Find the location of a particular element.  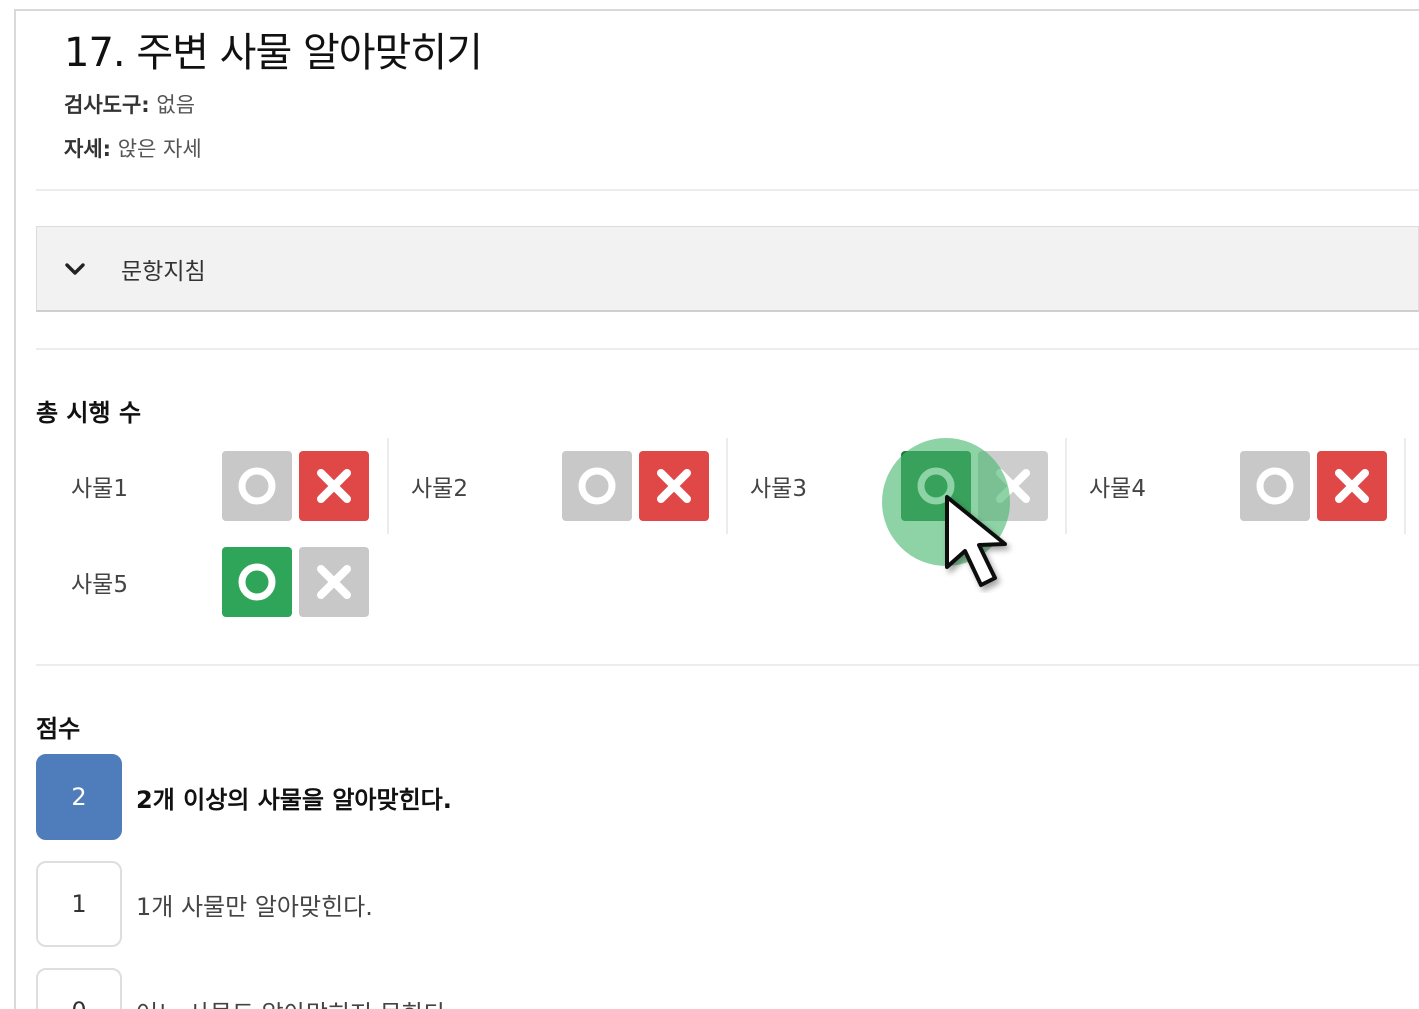

posture-info: 자세: 앉은 자세 is located at coordinates (273, 149).